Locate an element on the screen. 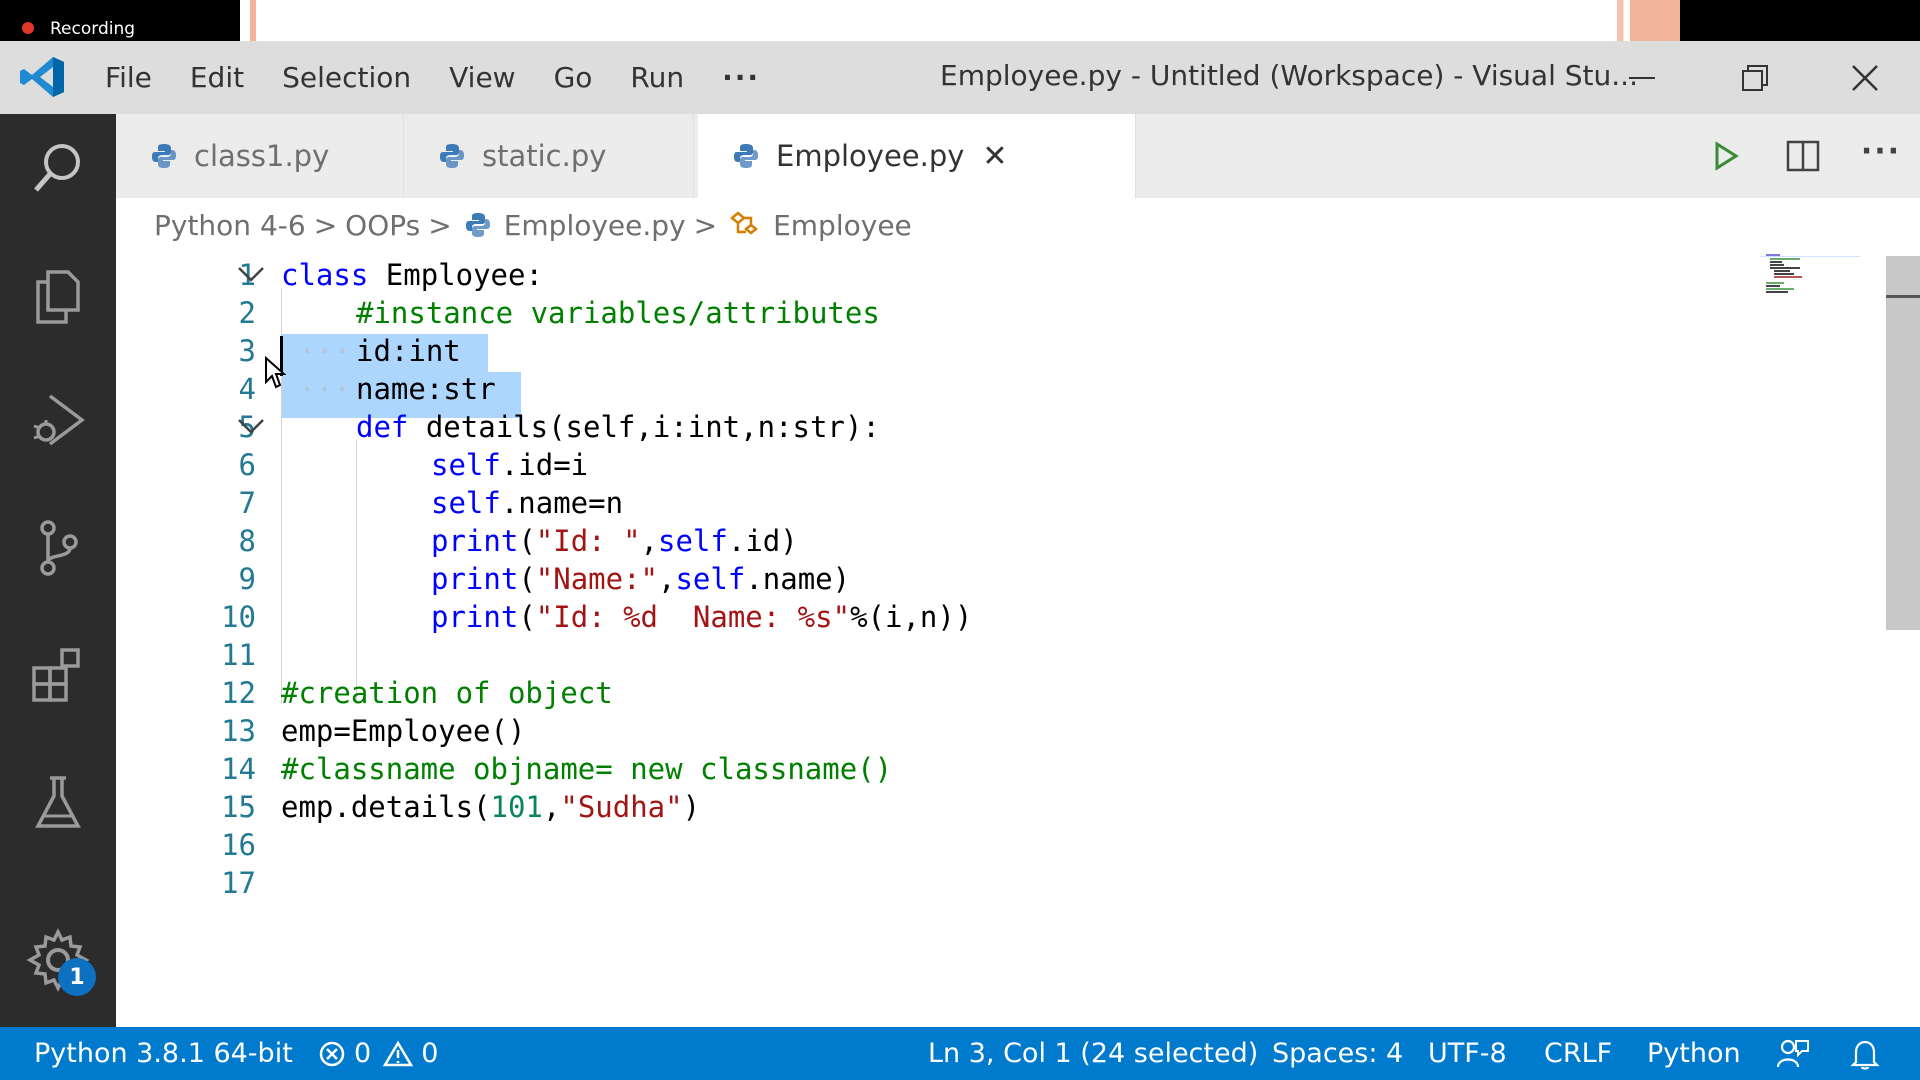 Image resolution: width=1920 pixels, height=1080 pixels. line-number: 14 is located at coordinates (238, 769).